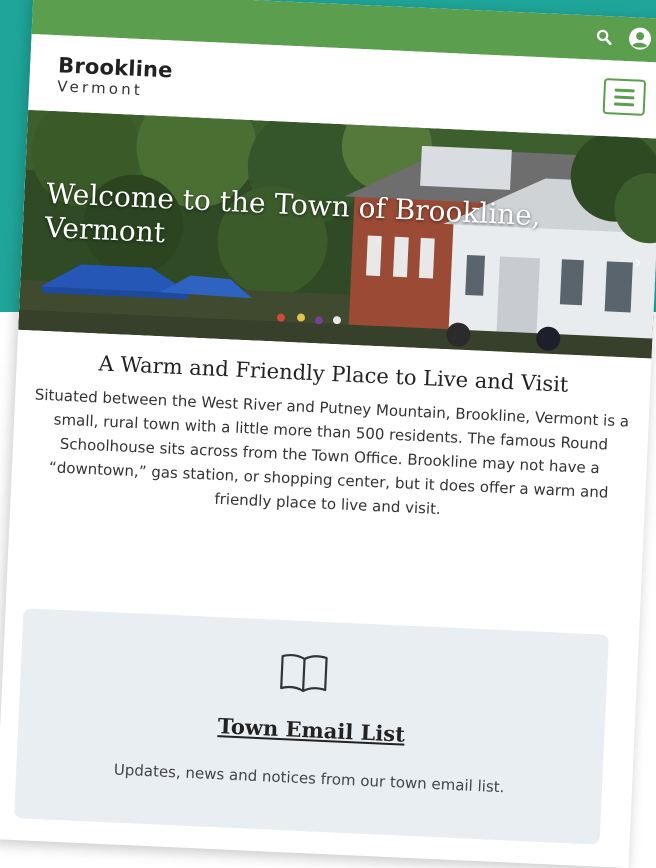 Image resolution: width=656 pixels, height=868 pixels. What do you see at coordinates (311, 730) in the screenshot?
I see `town-email-list-link: Town Email List` at bounding box center [311, 730].